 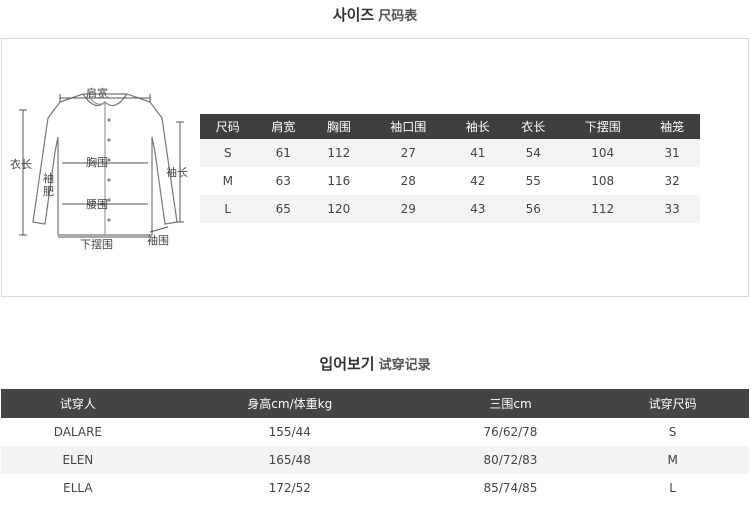 What do you see at coordinates (510, 488) in the screenshot?
I see `fitting-table-cell: 85/74/85` at bounding box center [510, 488].